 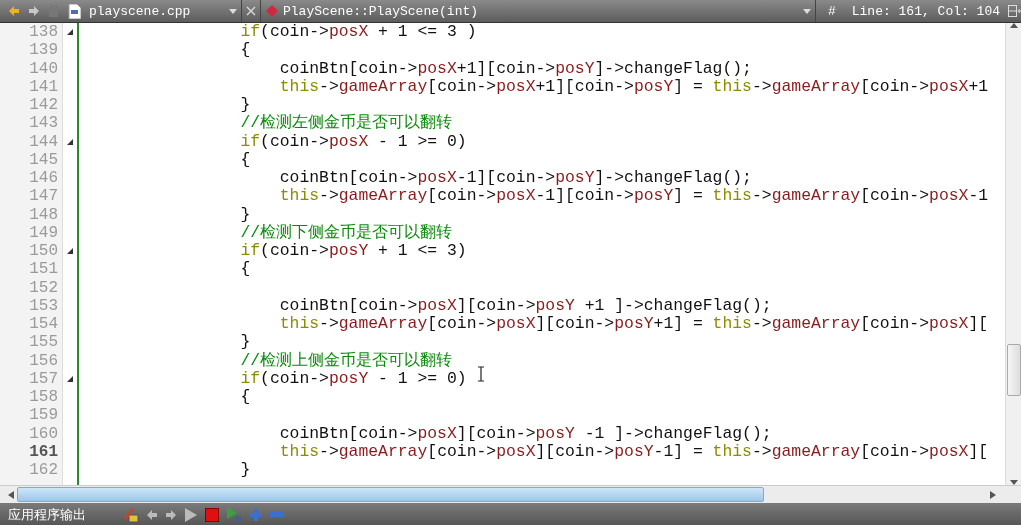 What do you see at coordinates (74, 11) in the screenshot?
I see `file-icon` at bounding box center [74, 11].